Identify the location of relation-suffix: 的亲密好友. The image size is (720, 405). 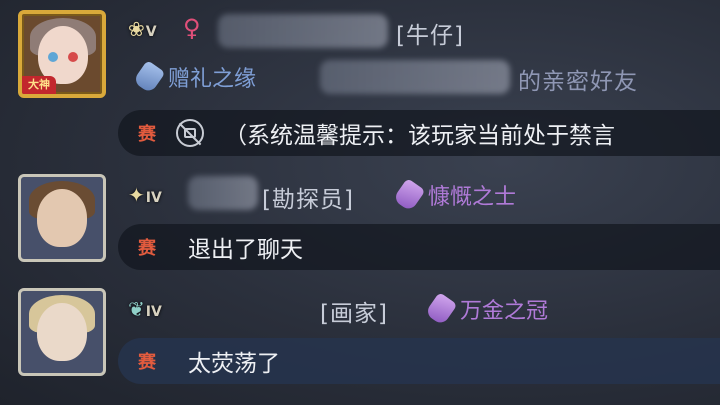
(578, 82).